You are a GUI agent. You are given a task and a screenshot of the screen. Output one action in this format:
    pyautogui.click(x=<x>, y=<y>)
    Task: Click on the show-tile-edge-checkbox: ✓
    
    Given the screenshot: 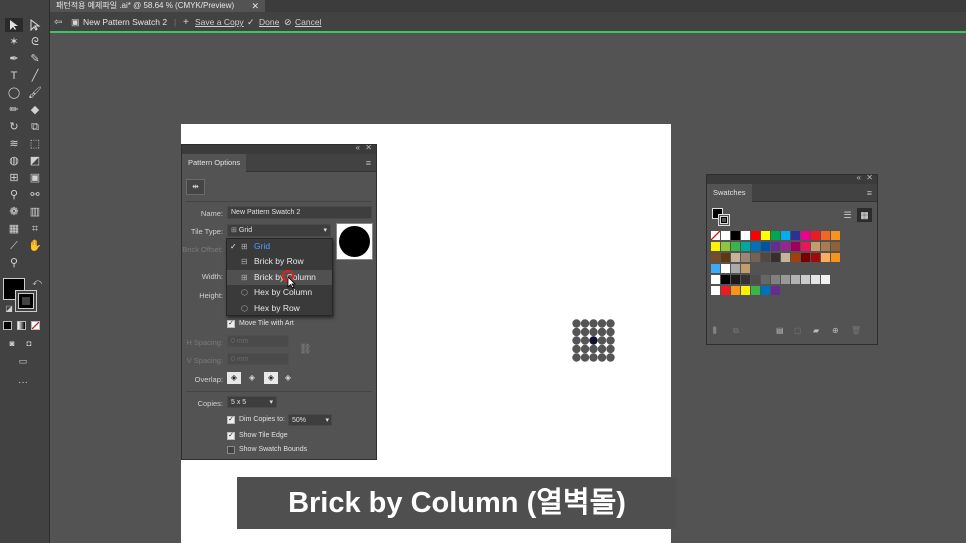 What is the action you would take?
    pyautogui.click(x=231, y=436)
    